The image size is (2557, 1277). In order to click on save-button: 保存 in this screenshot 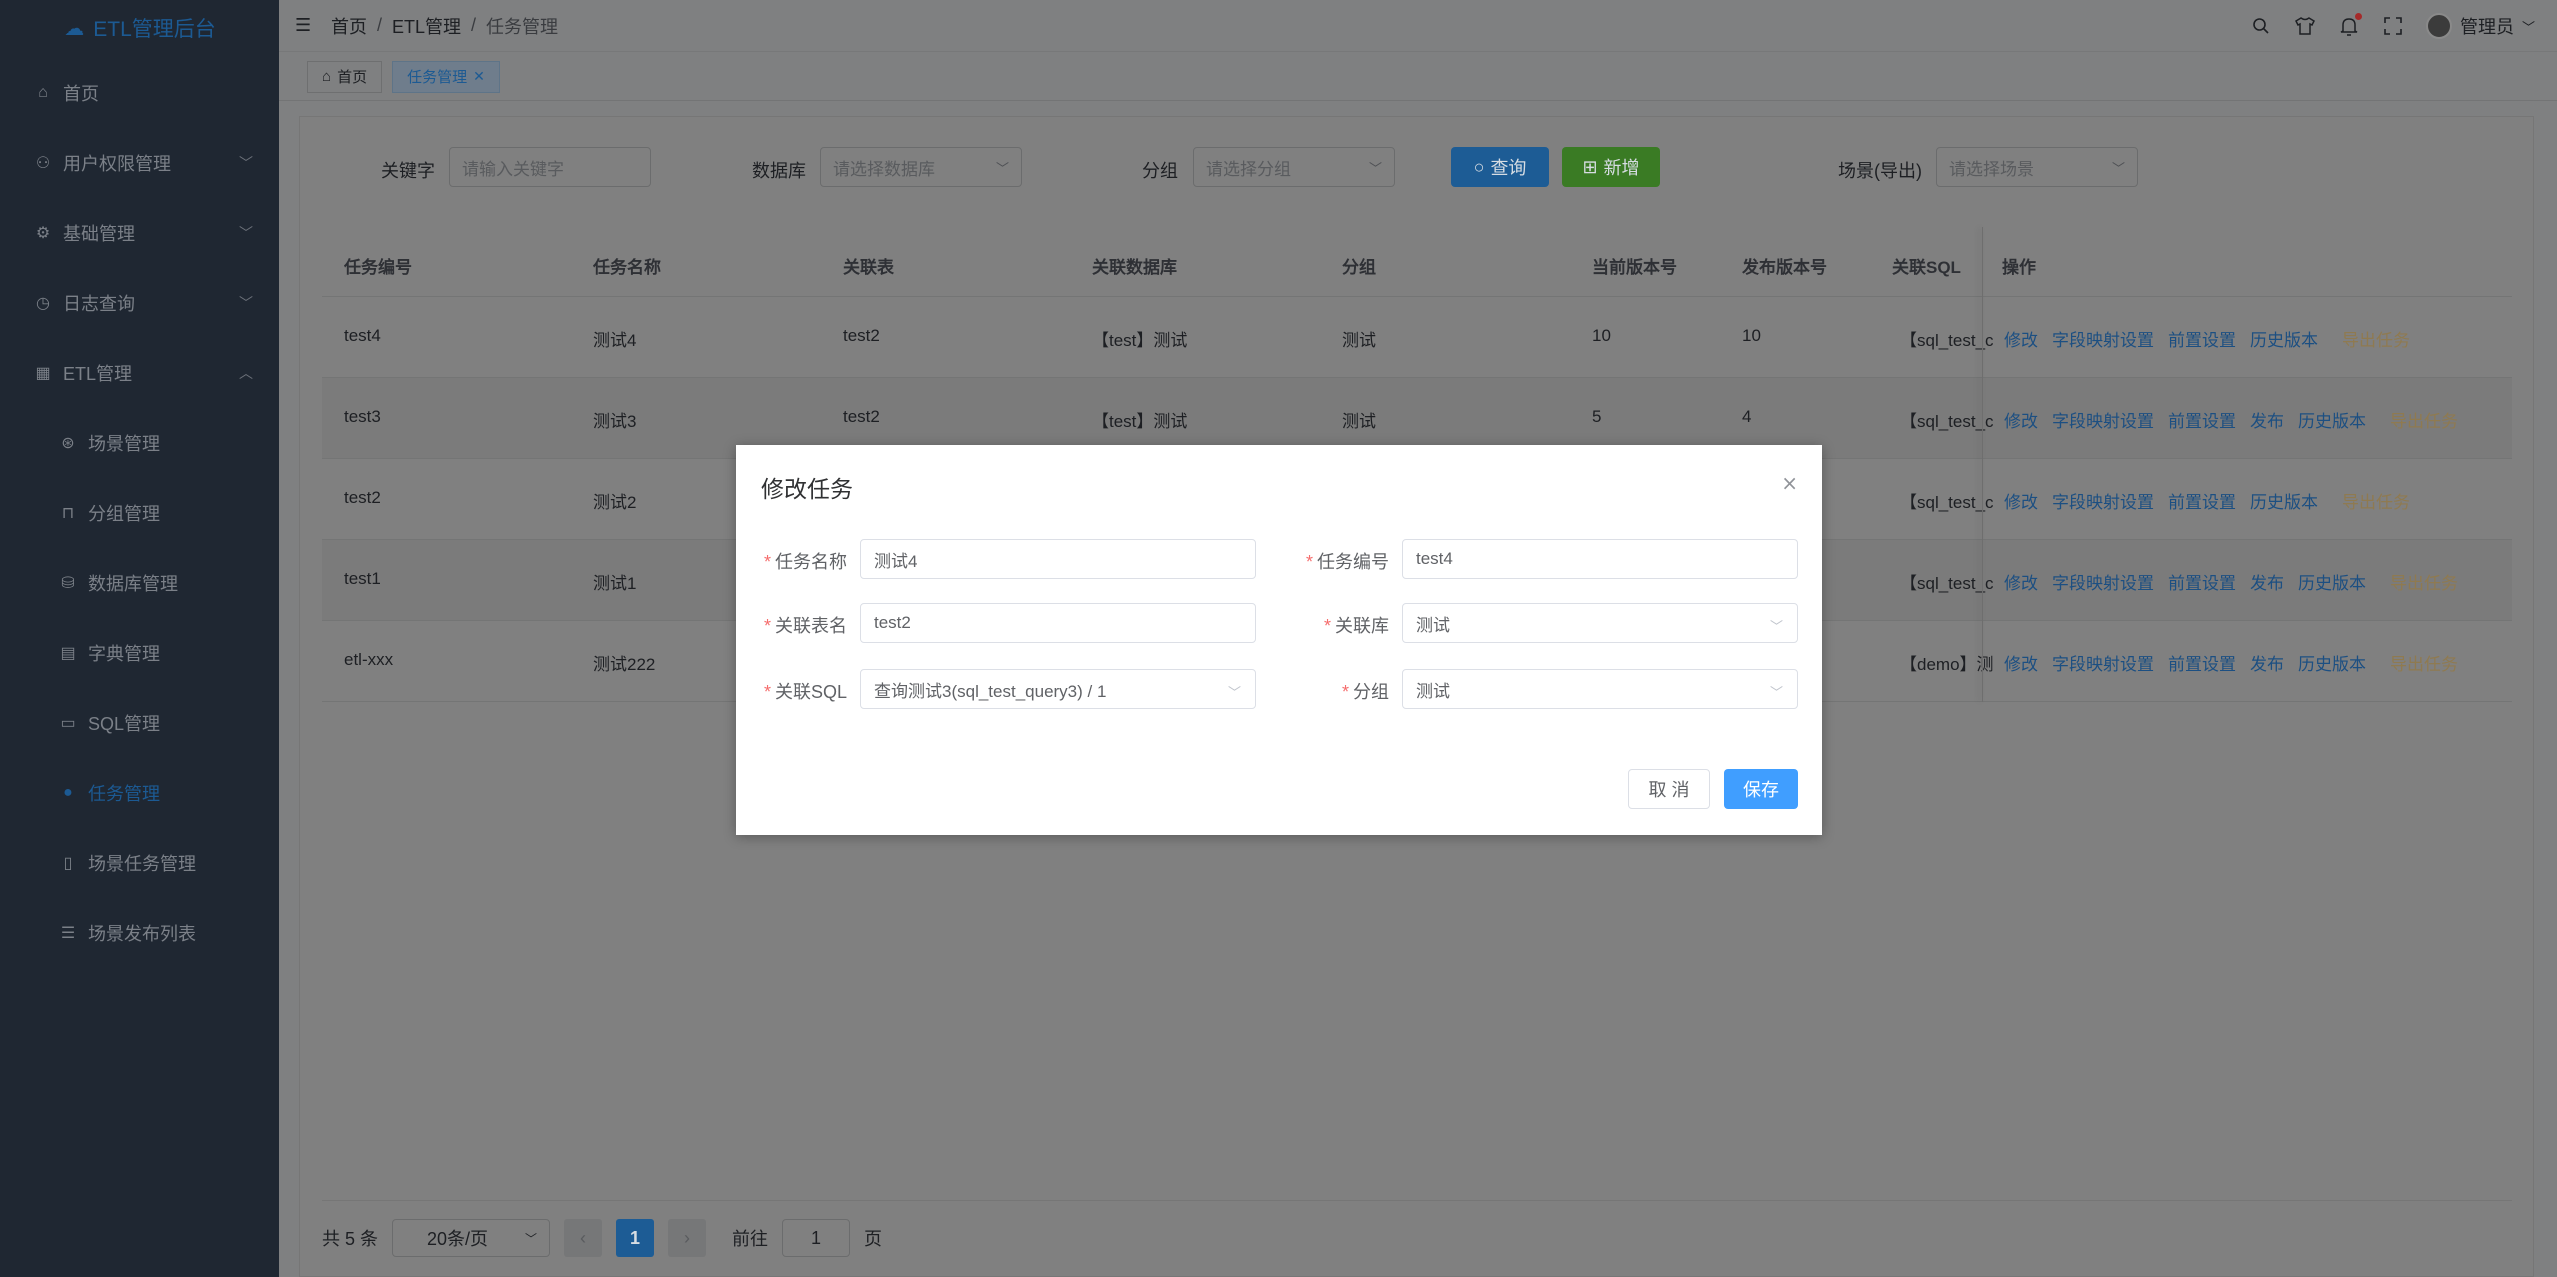, I will do `click(1761, 789)`.